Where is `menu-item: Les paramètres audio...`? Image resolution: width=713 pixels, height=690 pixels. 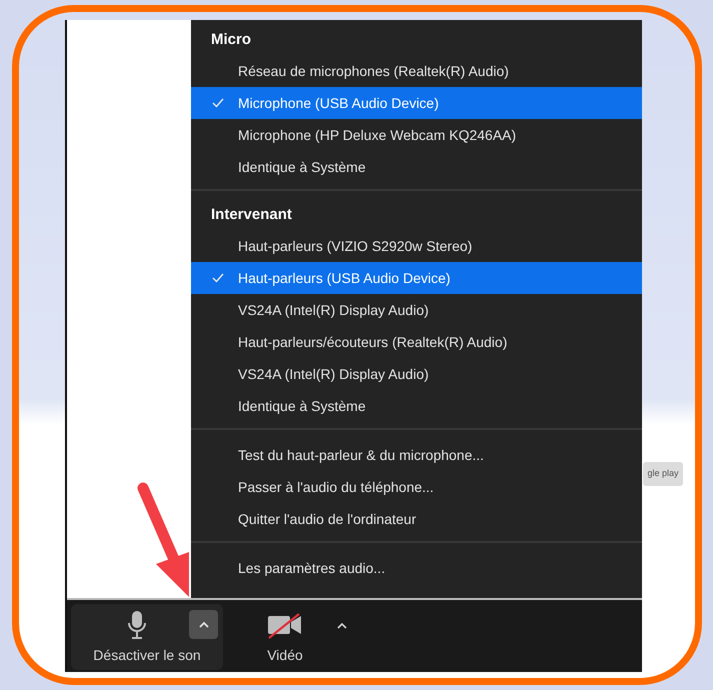 menu-item: Les paramètres audio... is located at coordinates (416, 568).